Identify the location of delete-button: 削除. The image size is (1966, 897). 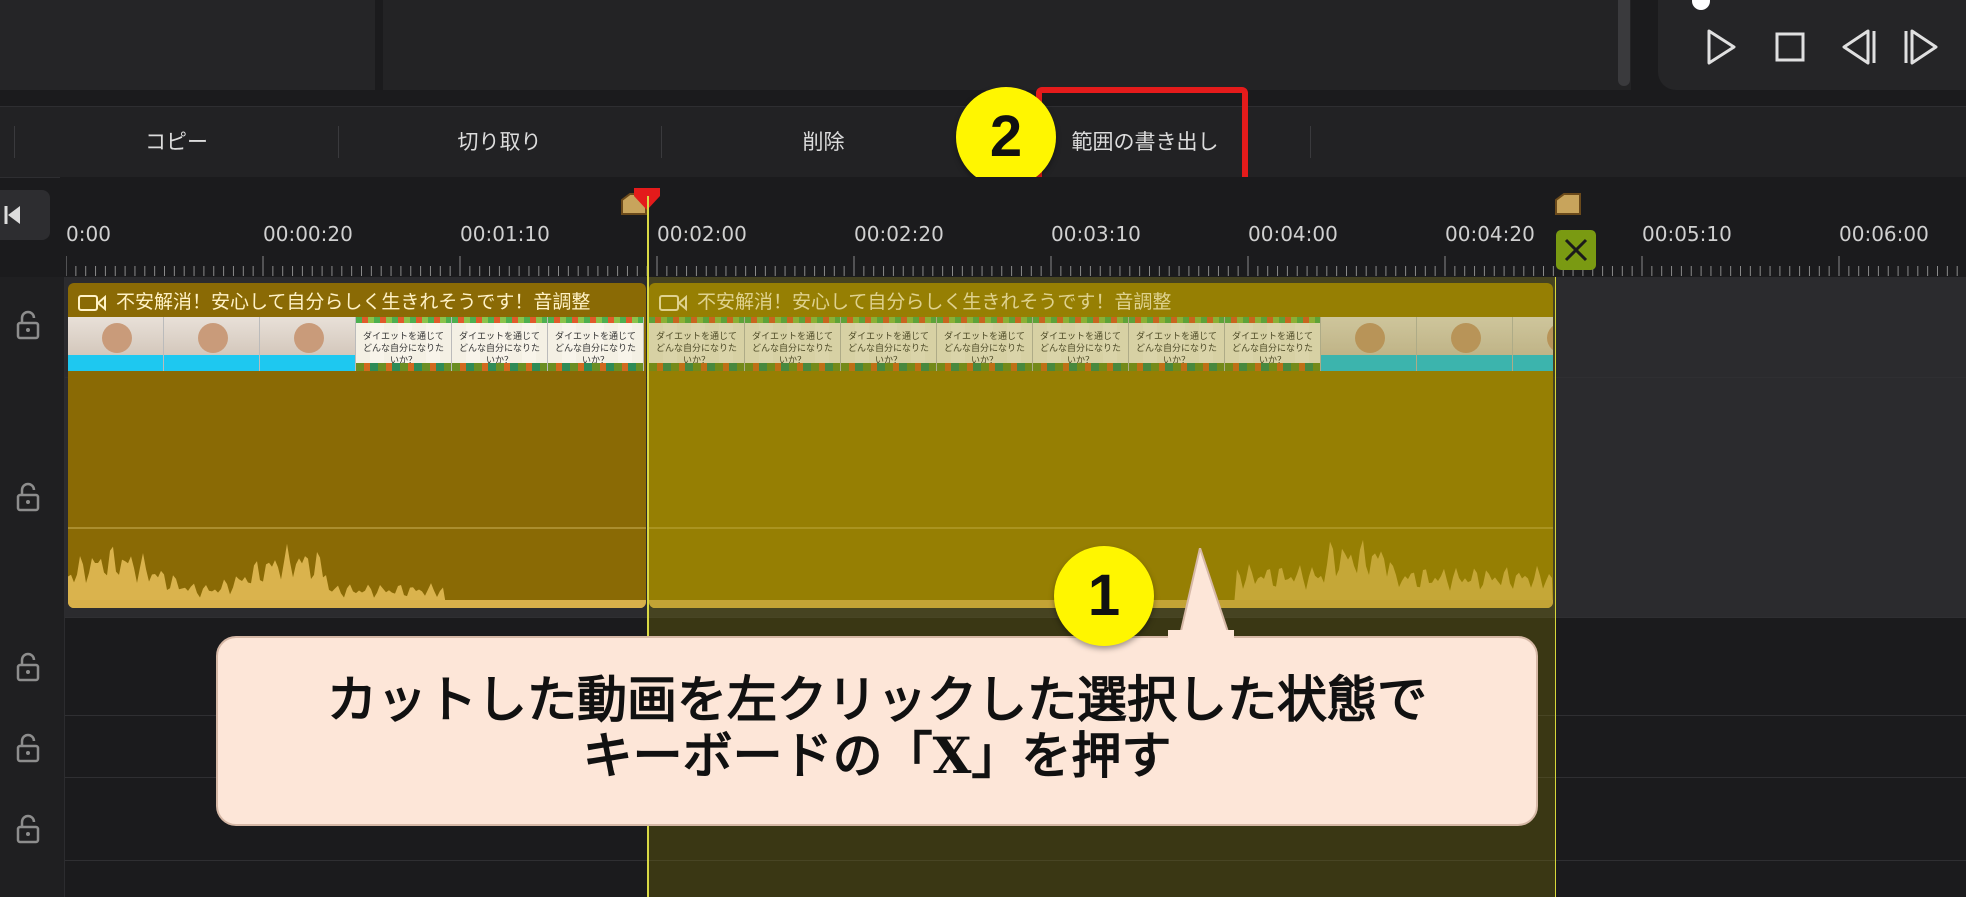
(823, 142).